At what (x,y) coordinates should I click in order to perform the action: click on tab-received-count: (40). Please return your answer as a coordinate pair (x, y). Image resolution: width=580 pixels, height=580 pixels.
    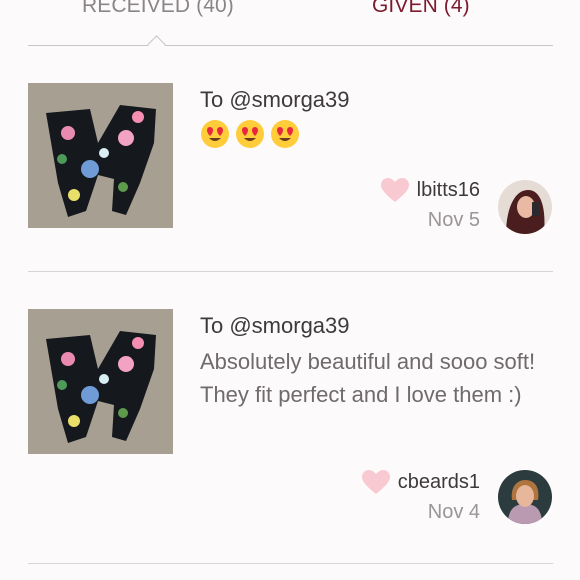
    Looking at the image, I should click on (215, 8).